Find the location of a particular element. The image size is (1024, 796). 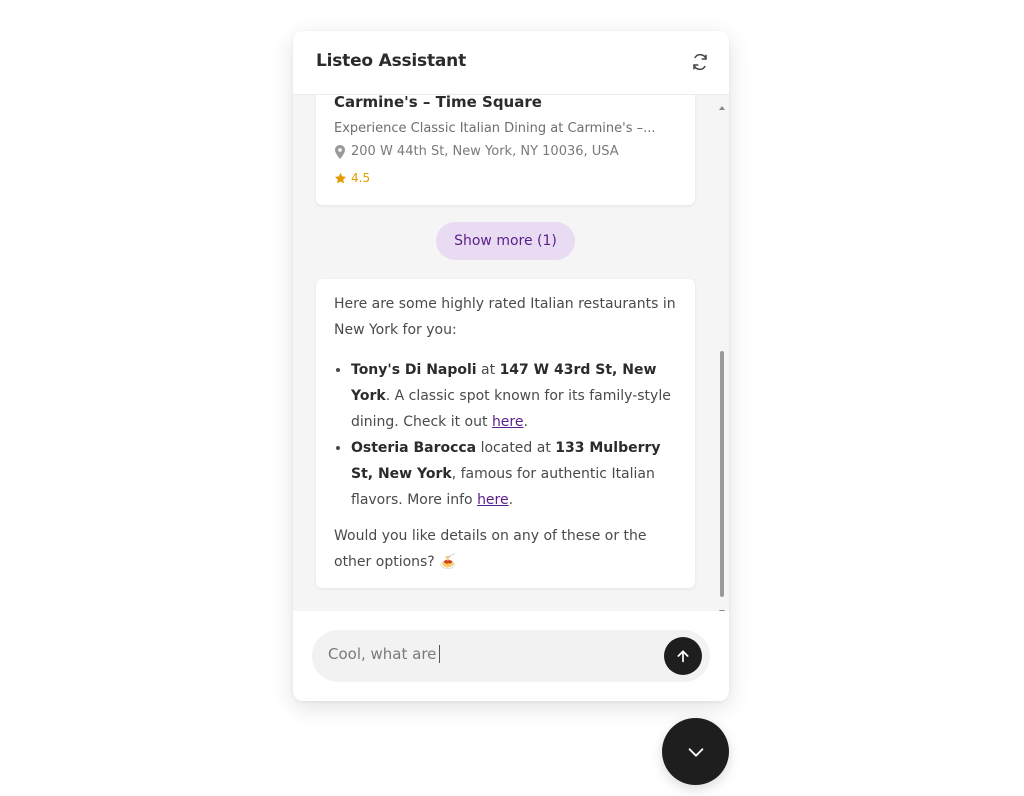

item-text: at is located at coordinates (488, 370).